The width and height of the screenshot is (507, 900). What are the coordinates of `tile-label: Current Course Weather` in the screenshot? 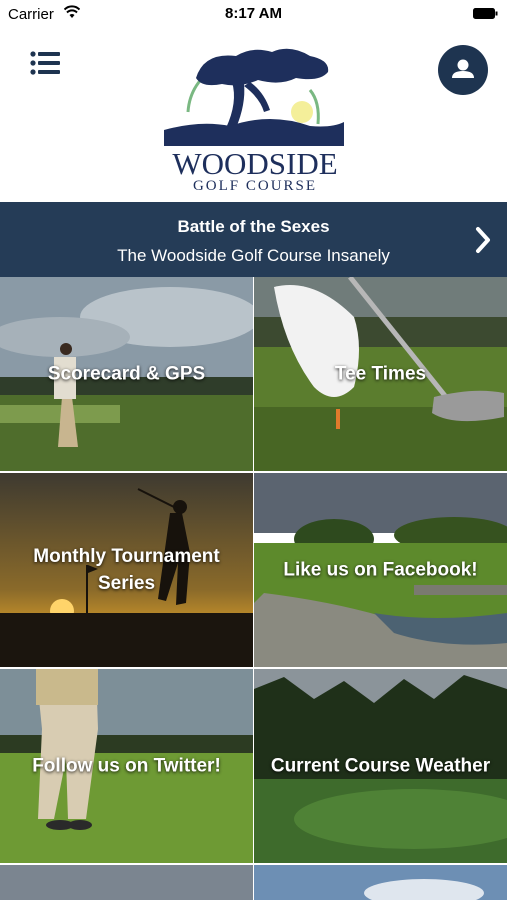 It's located at (380, 766).